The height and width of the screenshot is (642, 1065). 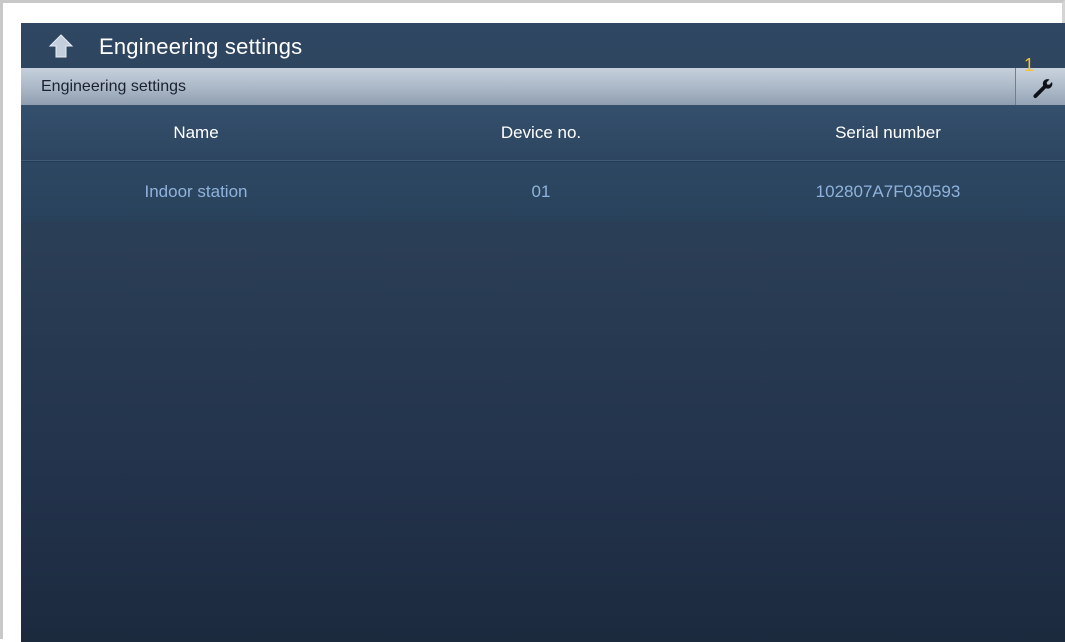 I want to click on cell-device-no: 01, so click(x=541, y=191).